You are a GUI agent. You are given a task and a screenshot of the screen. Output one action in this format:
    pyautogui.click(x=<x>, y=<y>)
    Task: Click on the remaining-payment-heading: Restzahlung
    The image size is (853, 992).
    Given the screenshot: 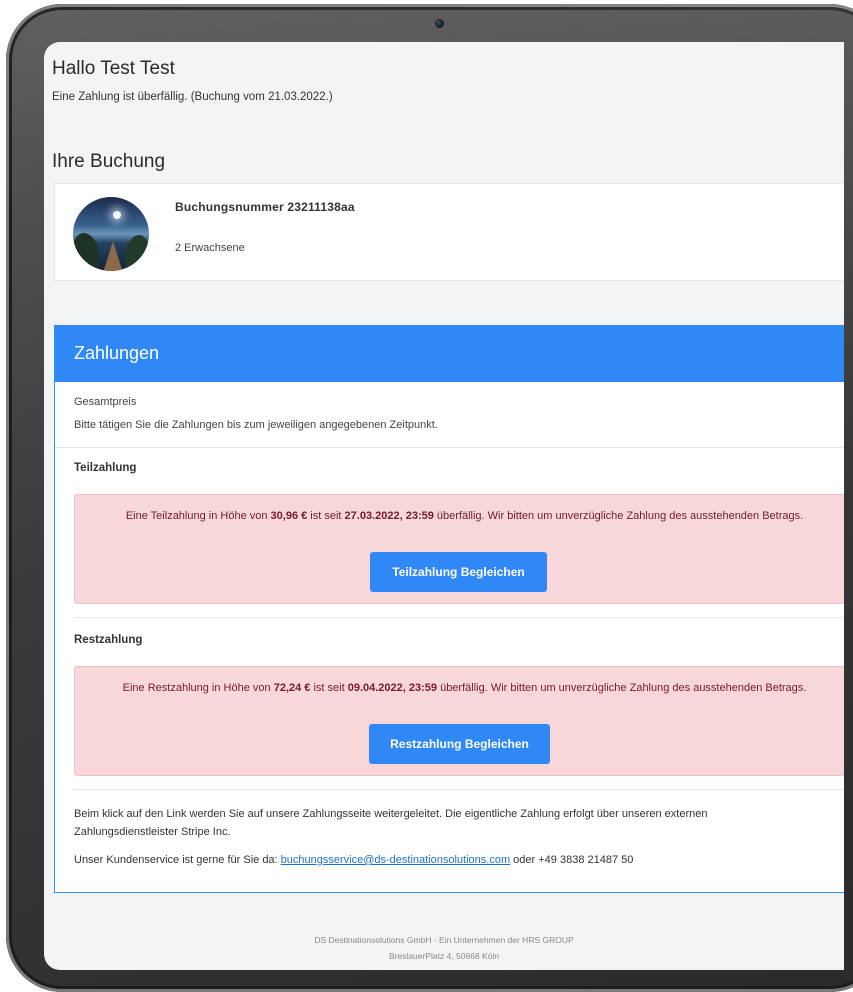 What is the action you would take?
    pyautogui.click(x=108, y=640)
    